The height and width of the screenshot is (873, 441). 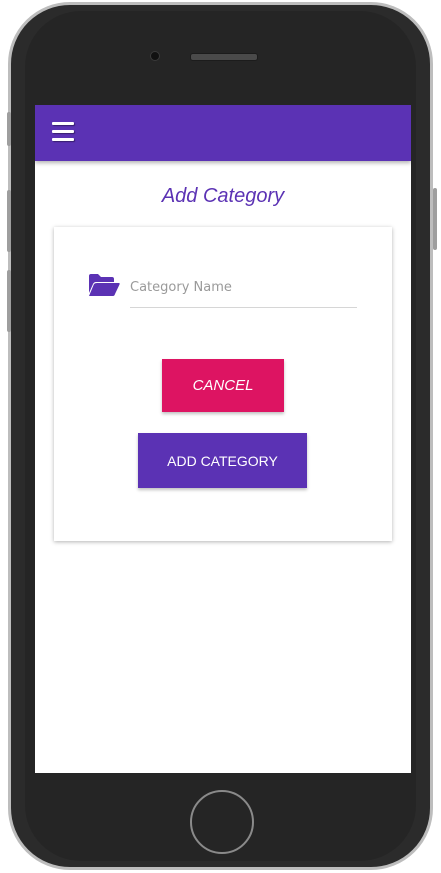 I want to click on home-button, so click(x=222, y=822).